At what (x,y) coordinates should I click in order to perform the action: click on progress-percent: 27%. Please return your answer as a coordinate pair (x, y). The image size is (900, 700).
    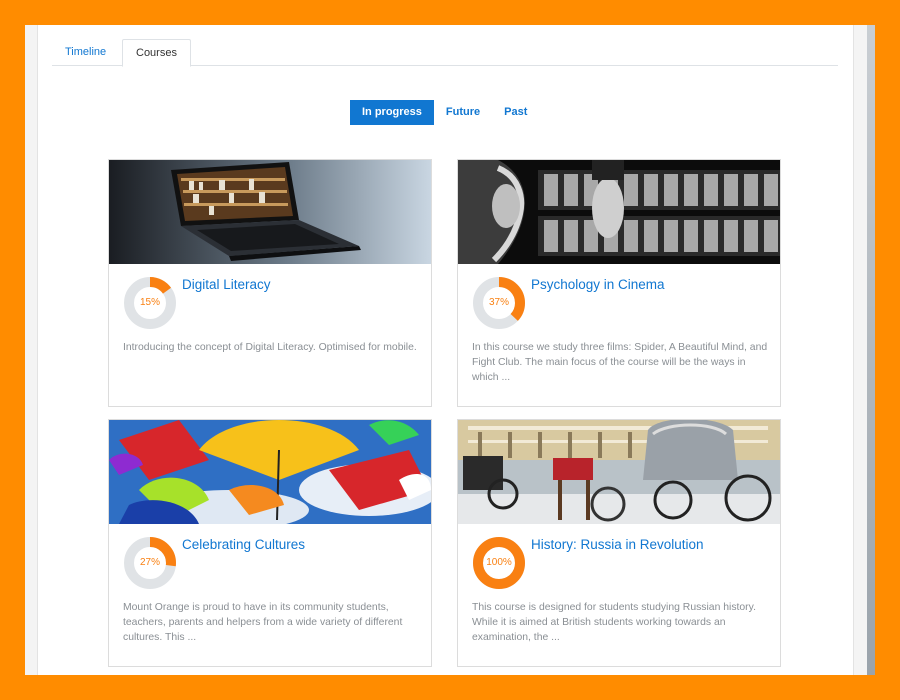
    Looking at the image, I should click on (149, 562).